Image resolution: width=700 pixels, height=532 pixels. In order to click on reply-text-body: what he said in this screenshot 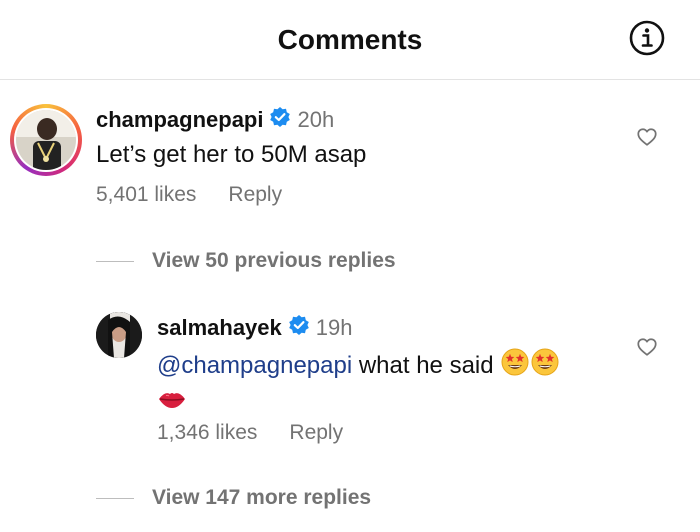, I will do `click(423, 365)`.